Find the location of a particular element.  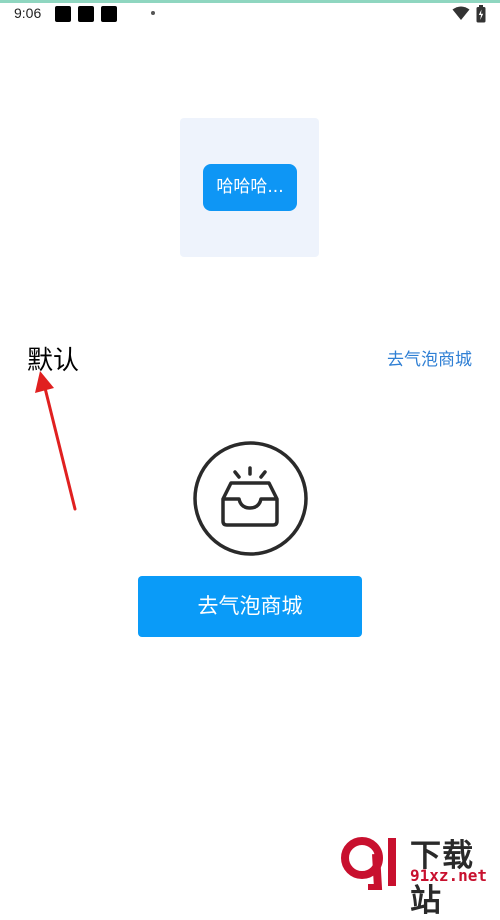

wifi-icon is located at coordinates (461, 13).